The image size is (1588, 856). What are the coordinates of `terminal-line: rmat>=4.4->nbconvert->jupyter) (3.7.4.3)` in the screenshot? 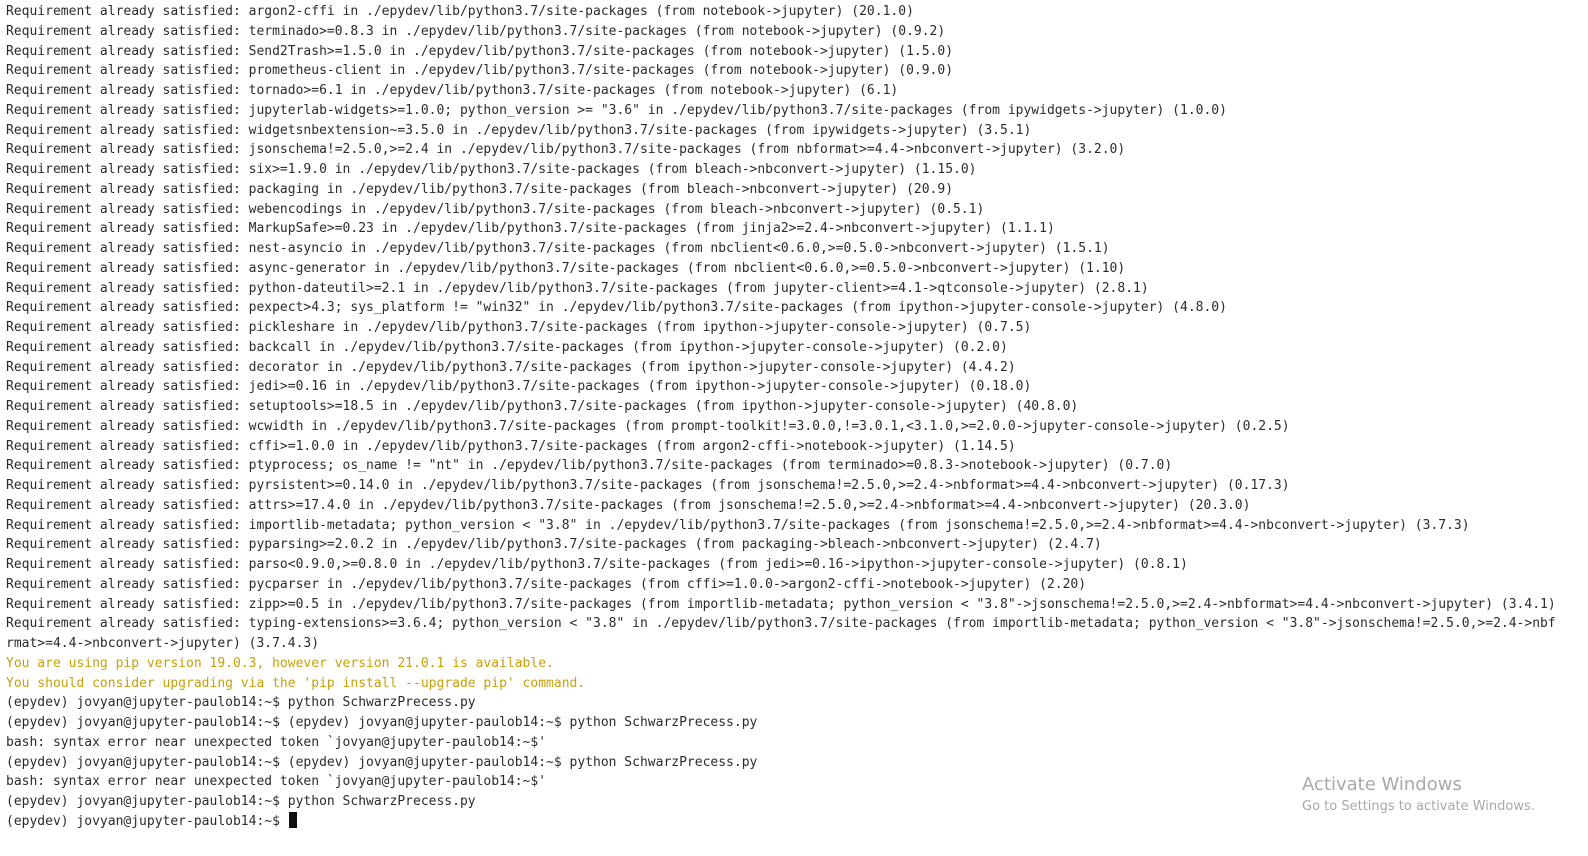 It's located at (163, 643).